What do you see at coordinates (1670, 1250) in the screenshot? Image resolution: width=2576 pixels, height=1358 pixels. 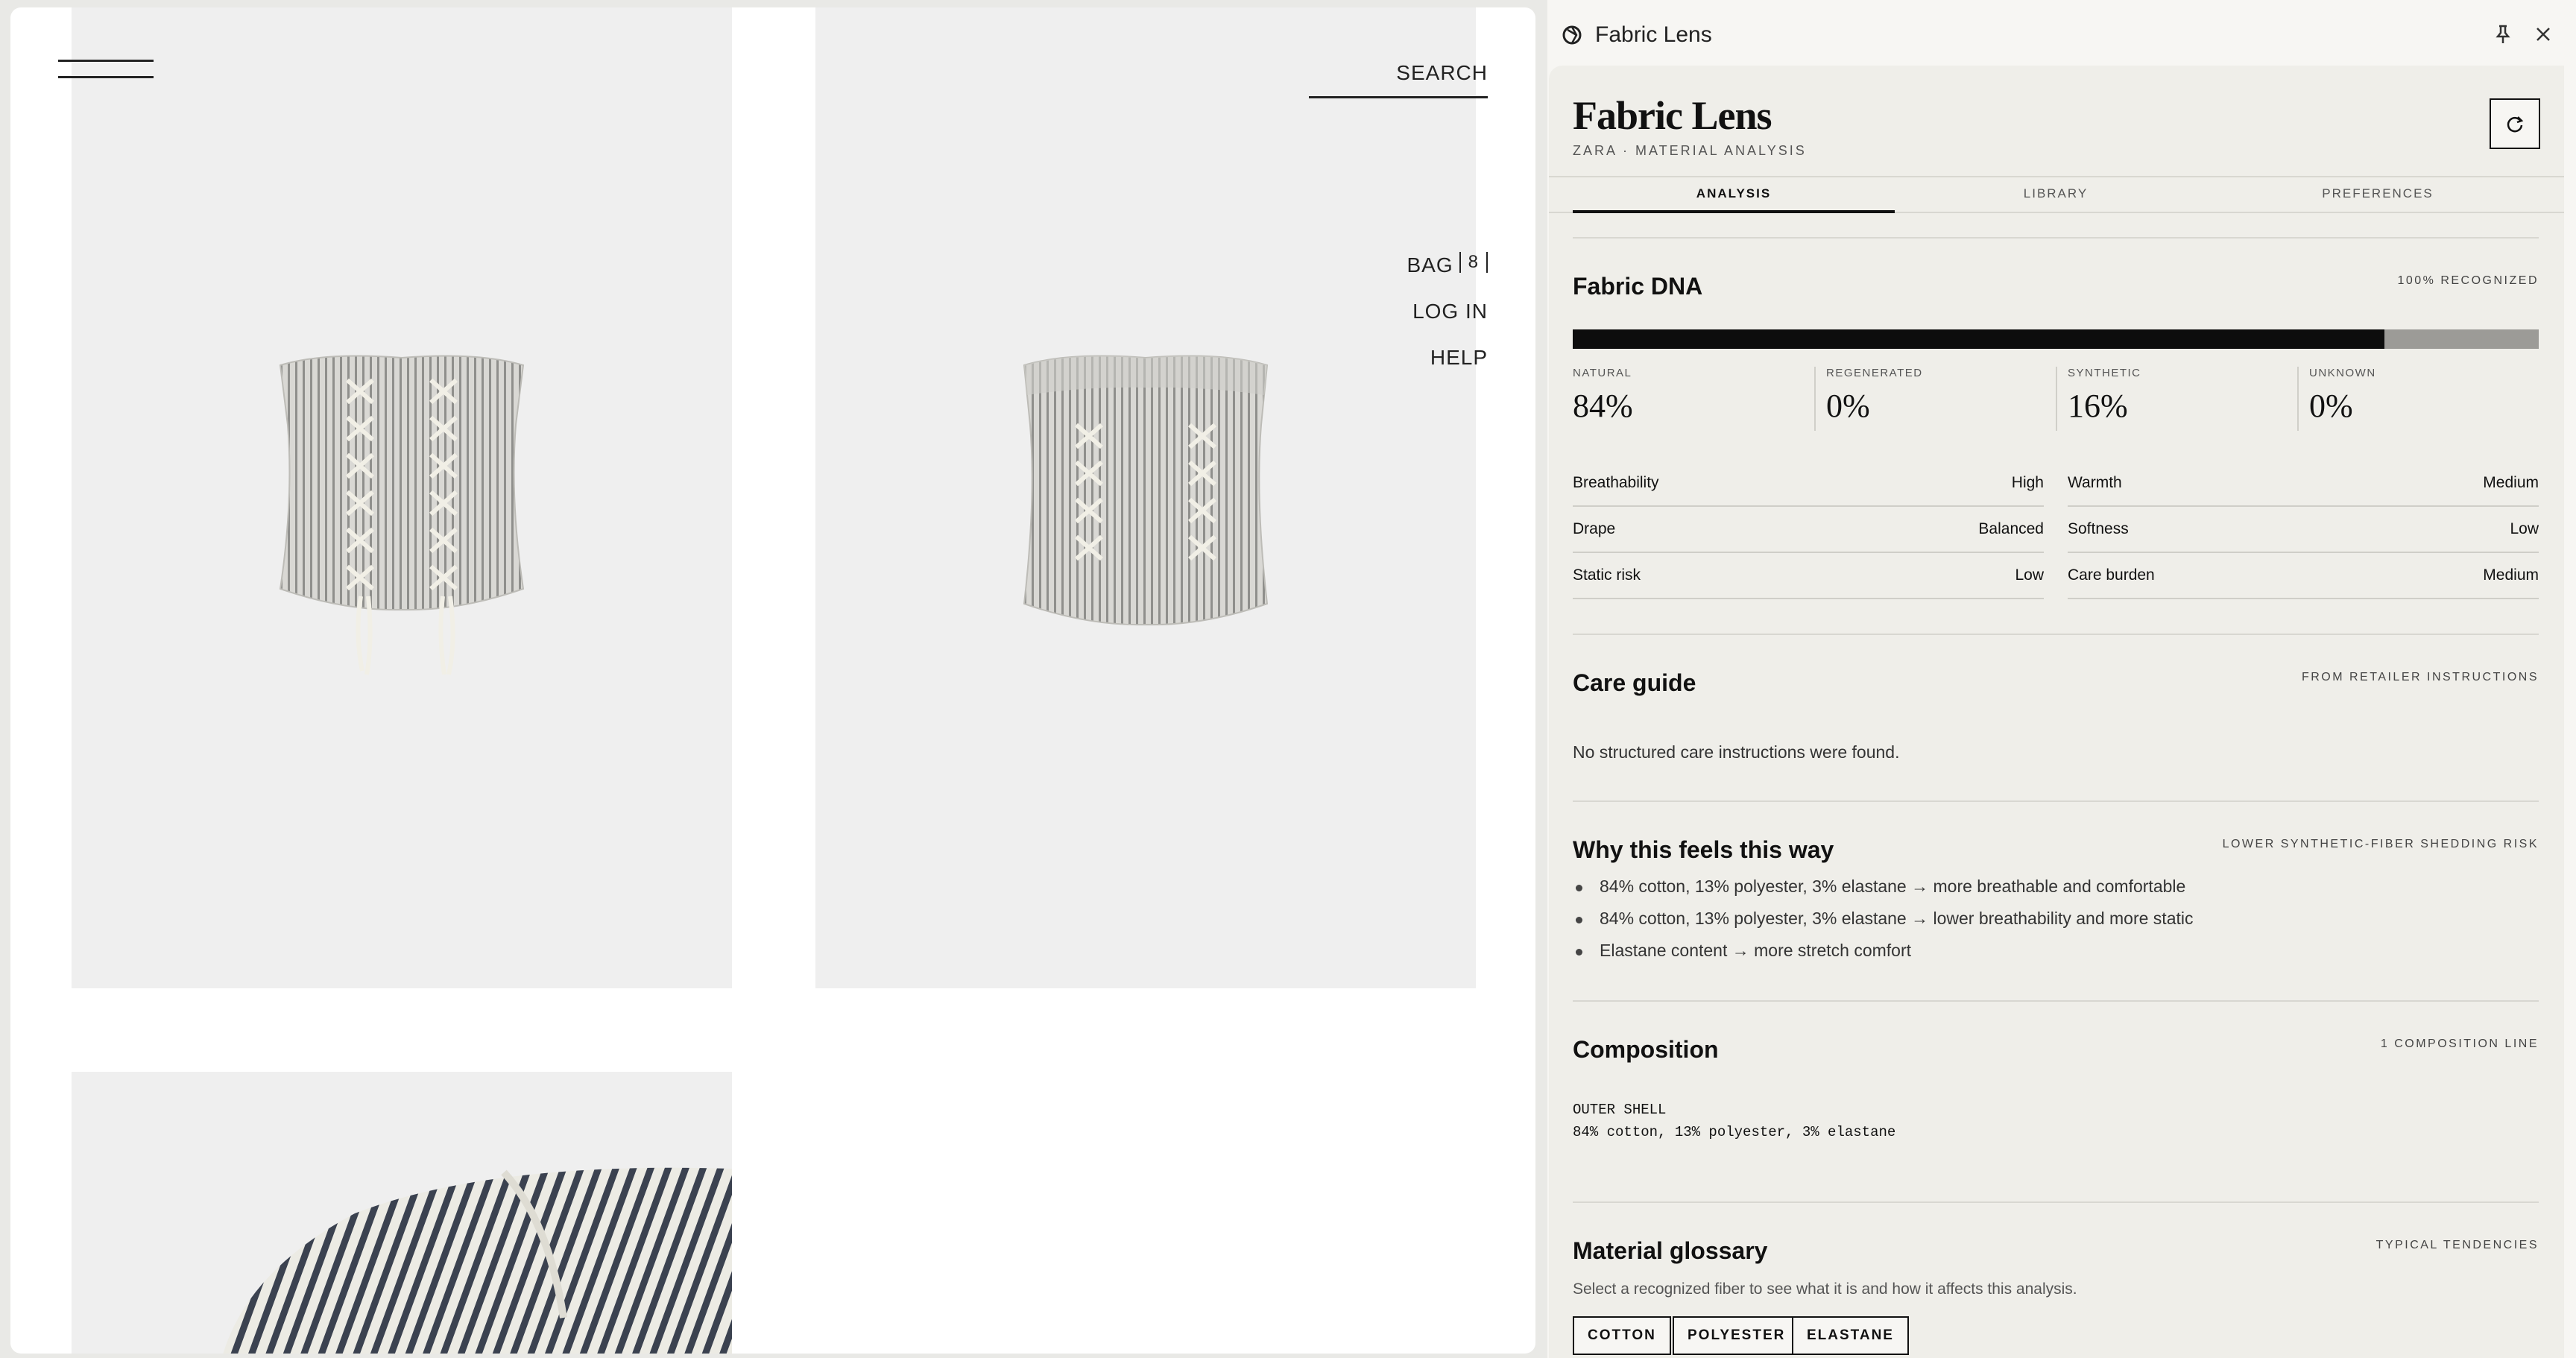 I see `glossary-title: Material glossary` at bounding box center [1670, 1250].